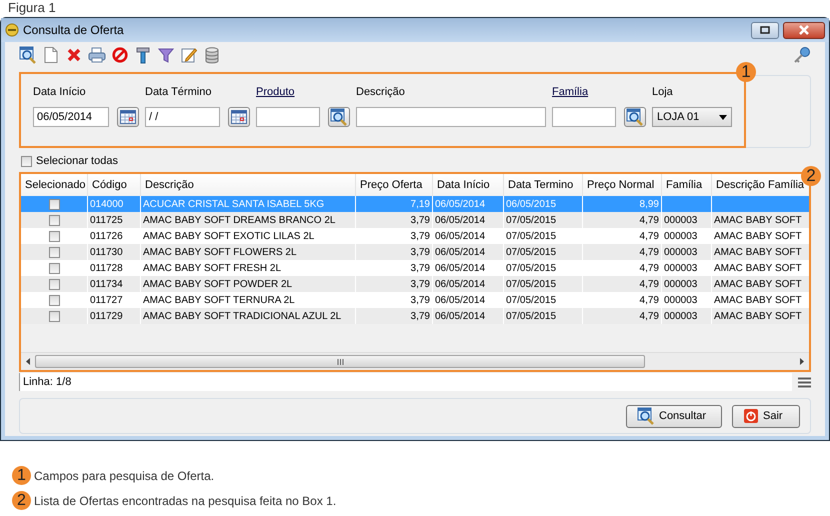  I want to click on table-cell: 011728, so click(106, 268).